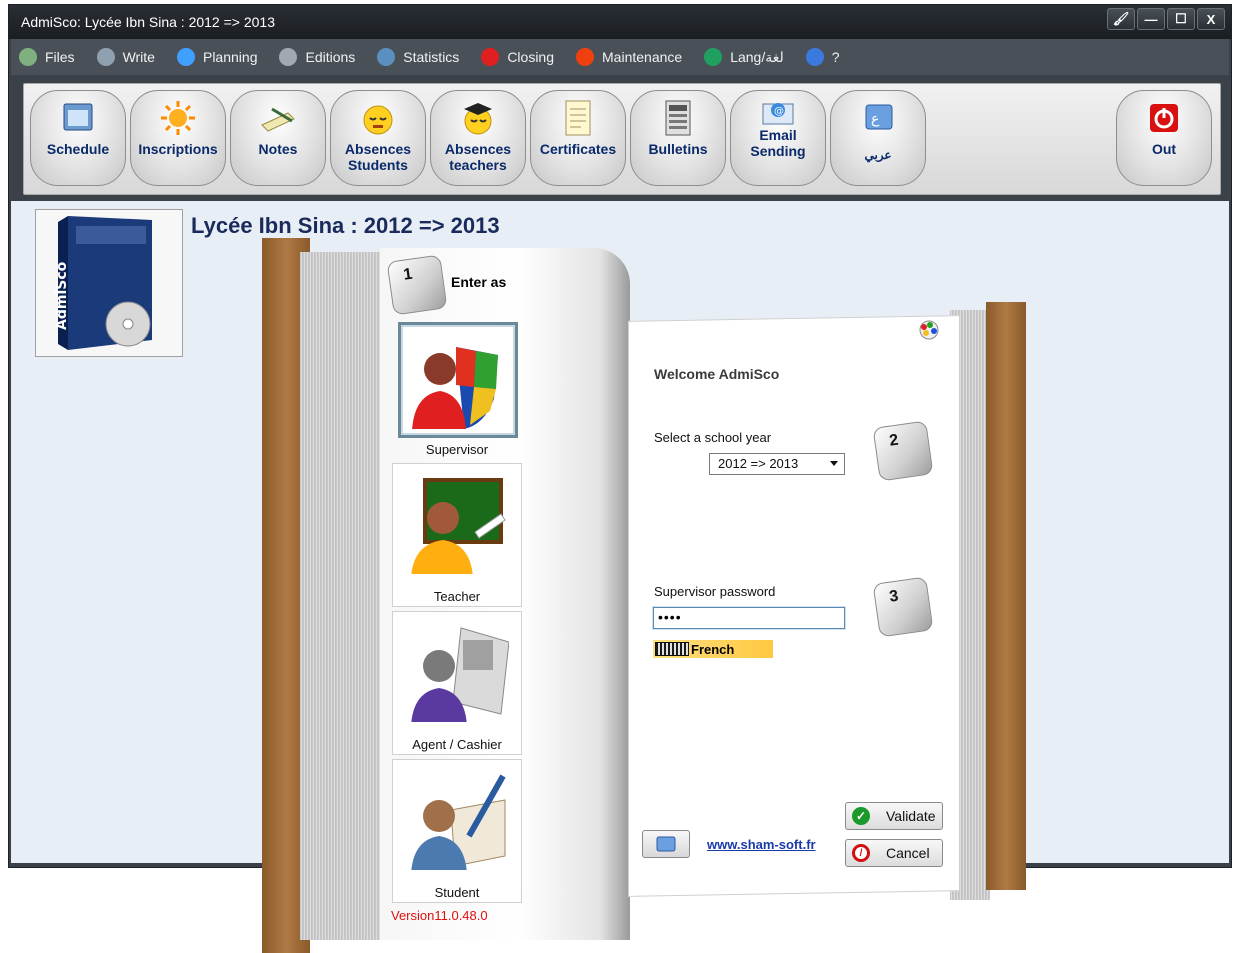 This screenshot has height=953, width=1238. I want to click on absences-students-label-2: Students, so click(378, 165).